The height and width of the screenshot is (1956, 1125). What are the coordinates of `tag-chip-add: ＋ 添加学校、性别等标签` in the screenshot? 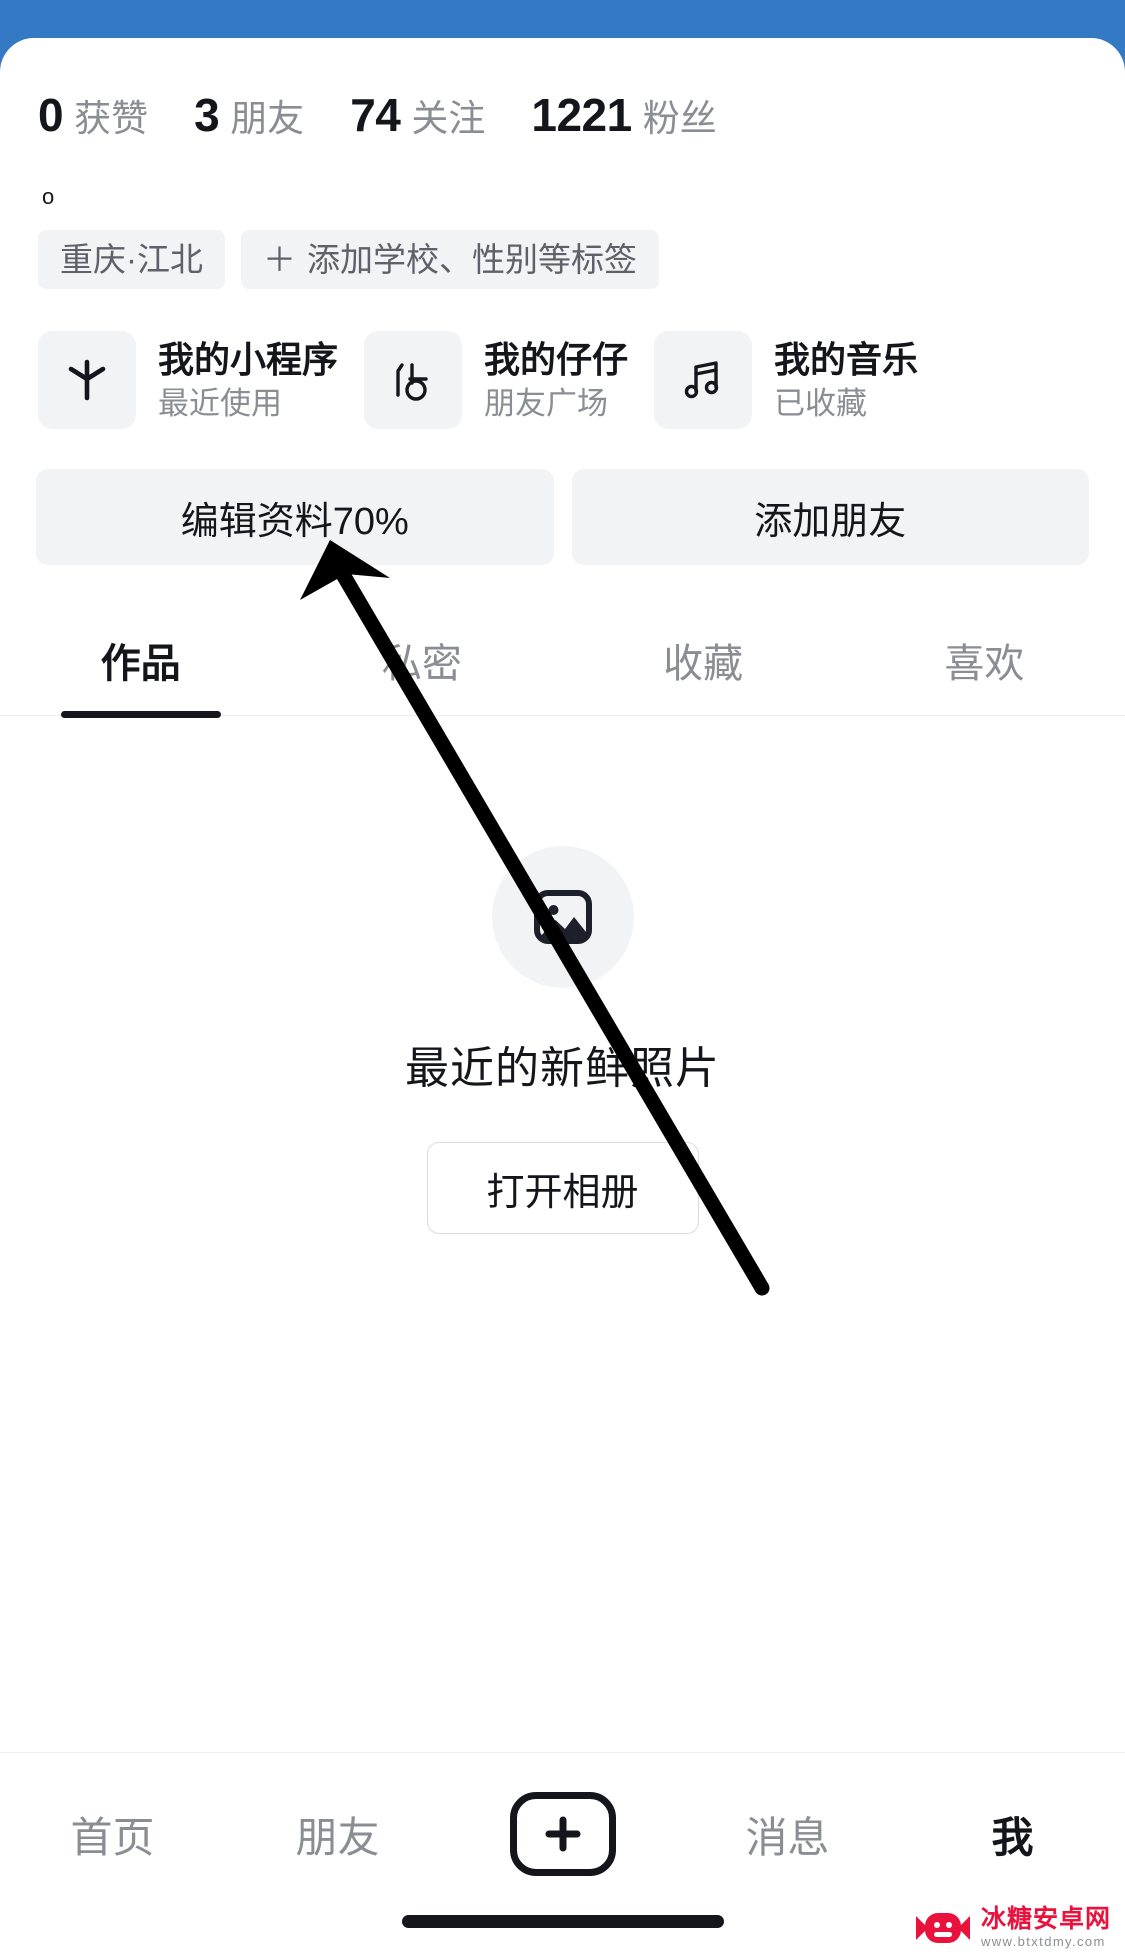 It's located at (450, 259).